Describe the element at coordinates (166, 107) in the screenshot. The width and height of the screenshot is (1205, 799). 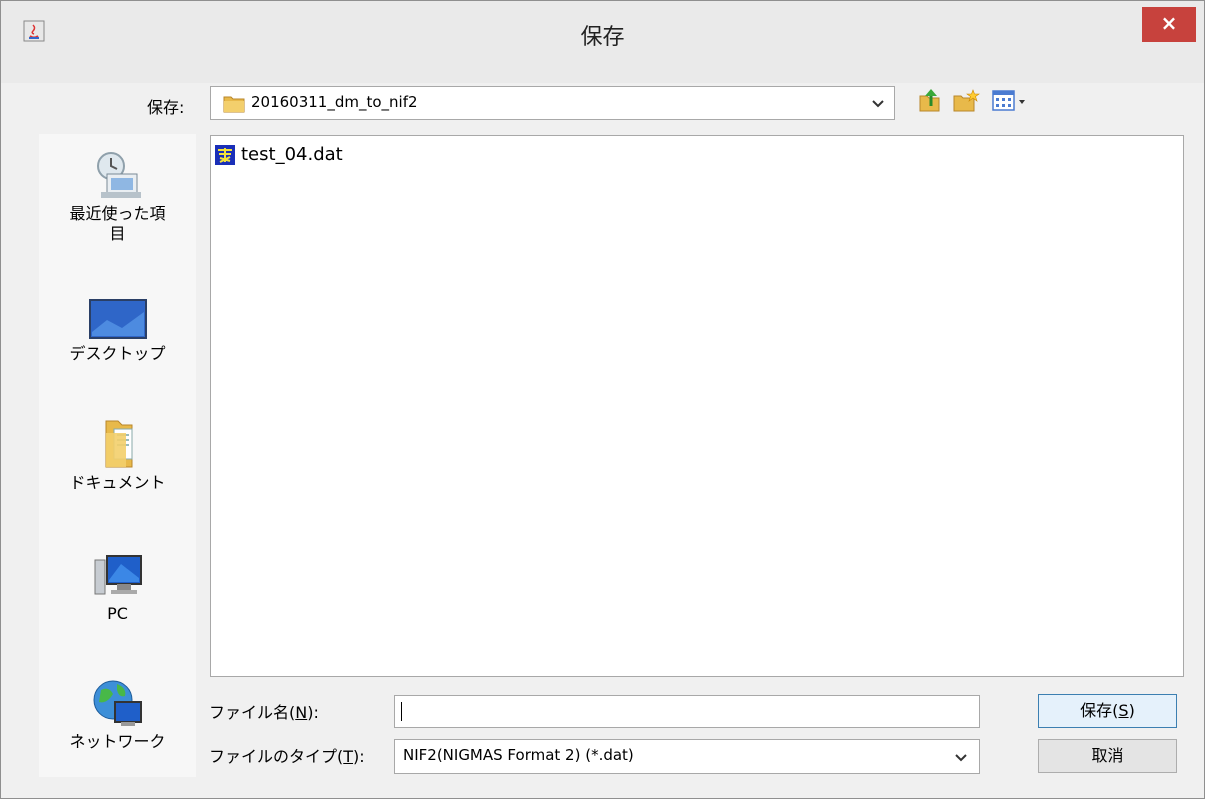
I see `save-in-label: 保存:` at that location.